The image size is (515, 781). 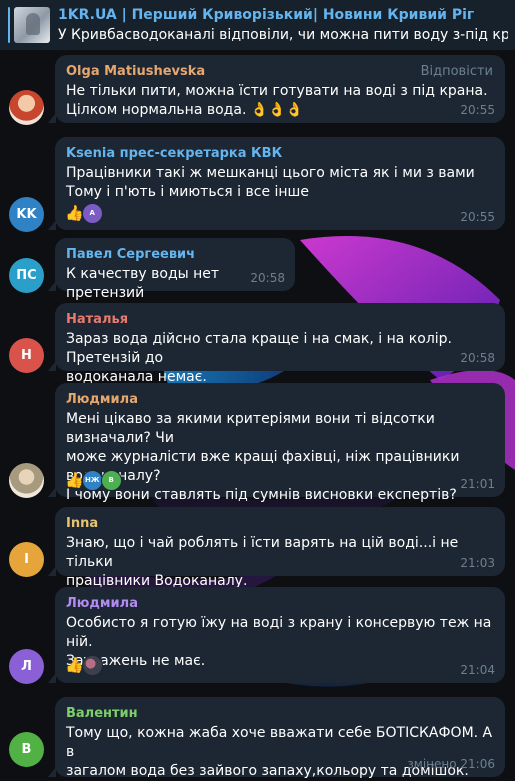 I want to click on reaction-badge: 👍, so click(x=84, y=665).